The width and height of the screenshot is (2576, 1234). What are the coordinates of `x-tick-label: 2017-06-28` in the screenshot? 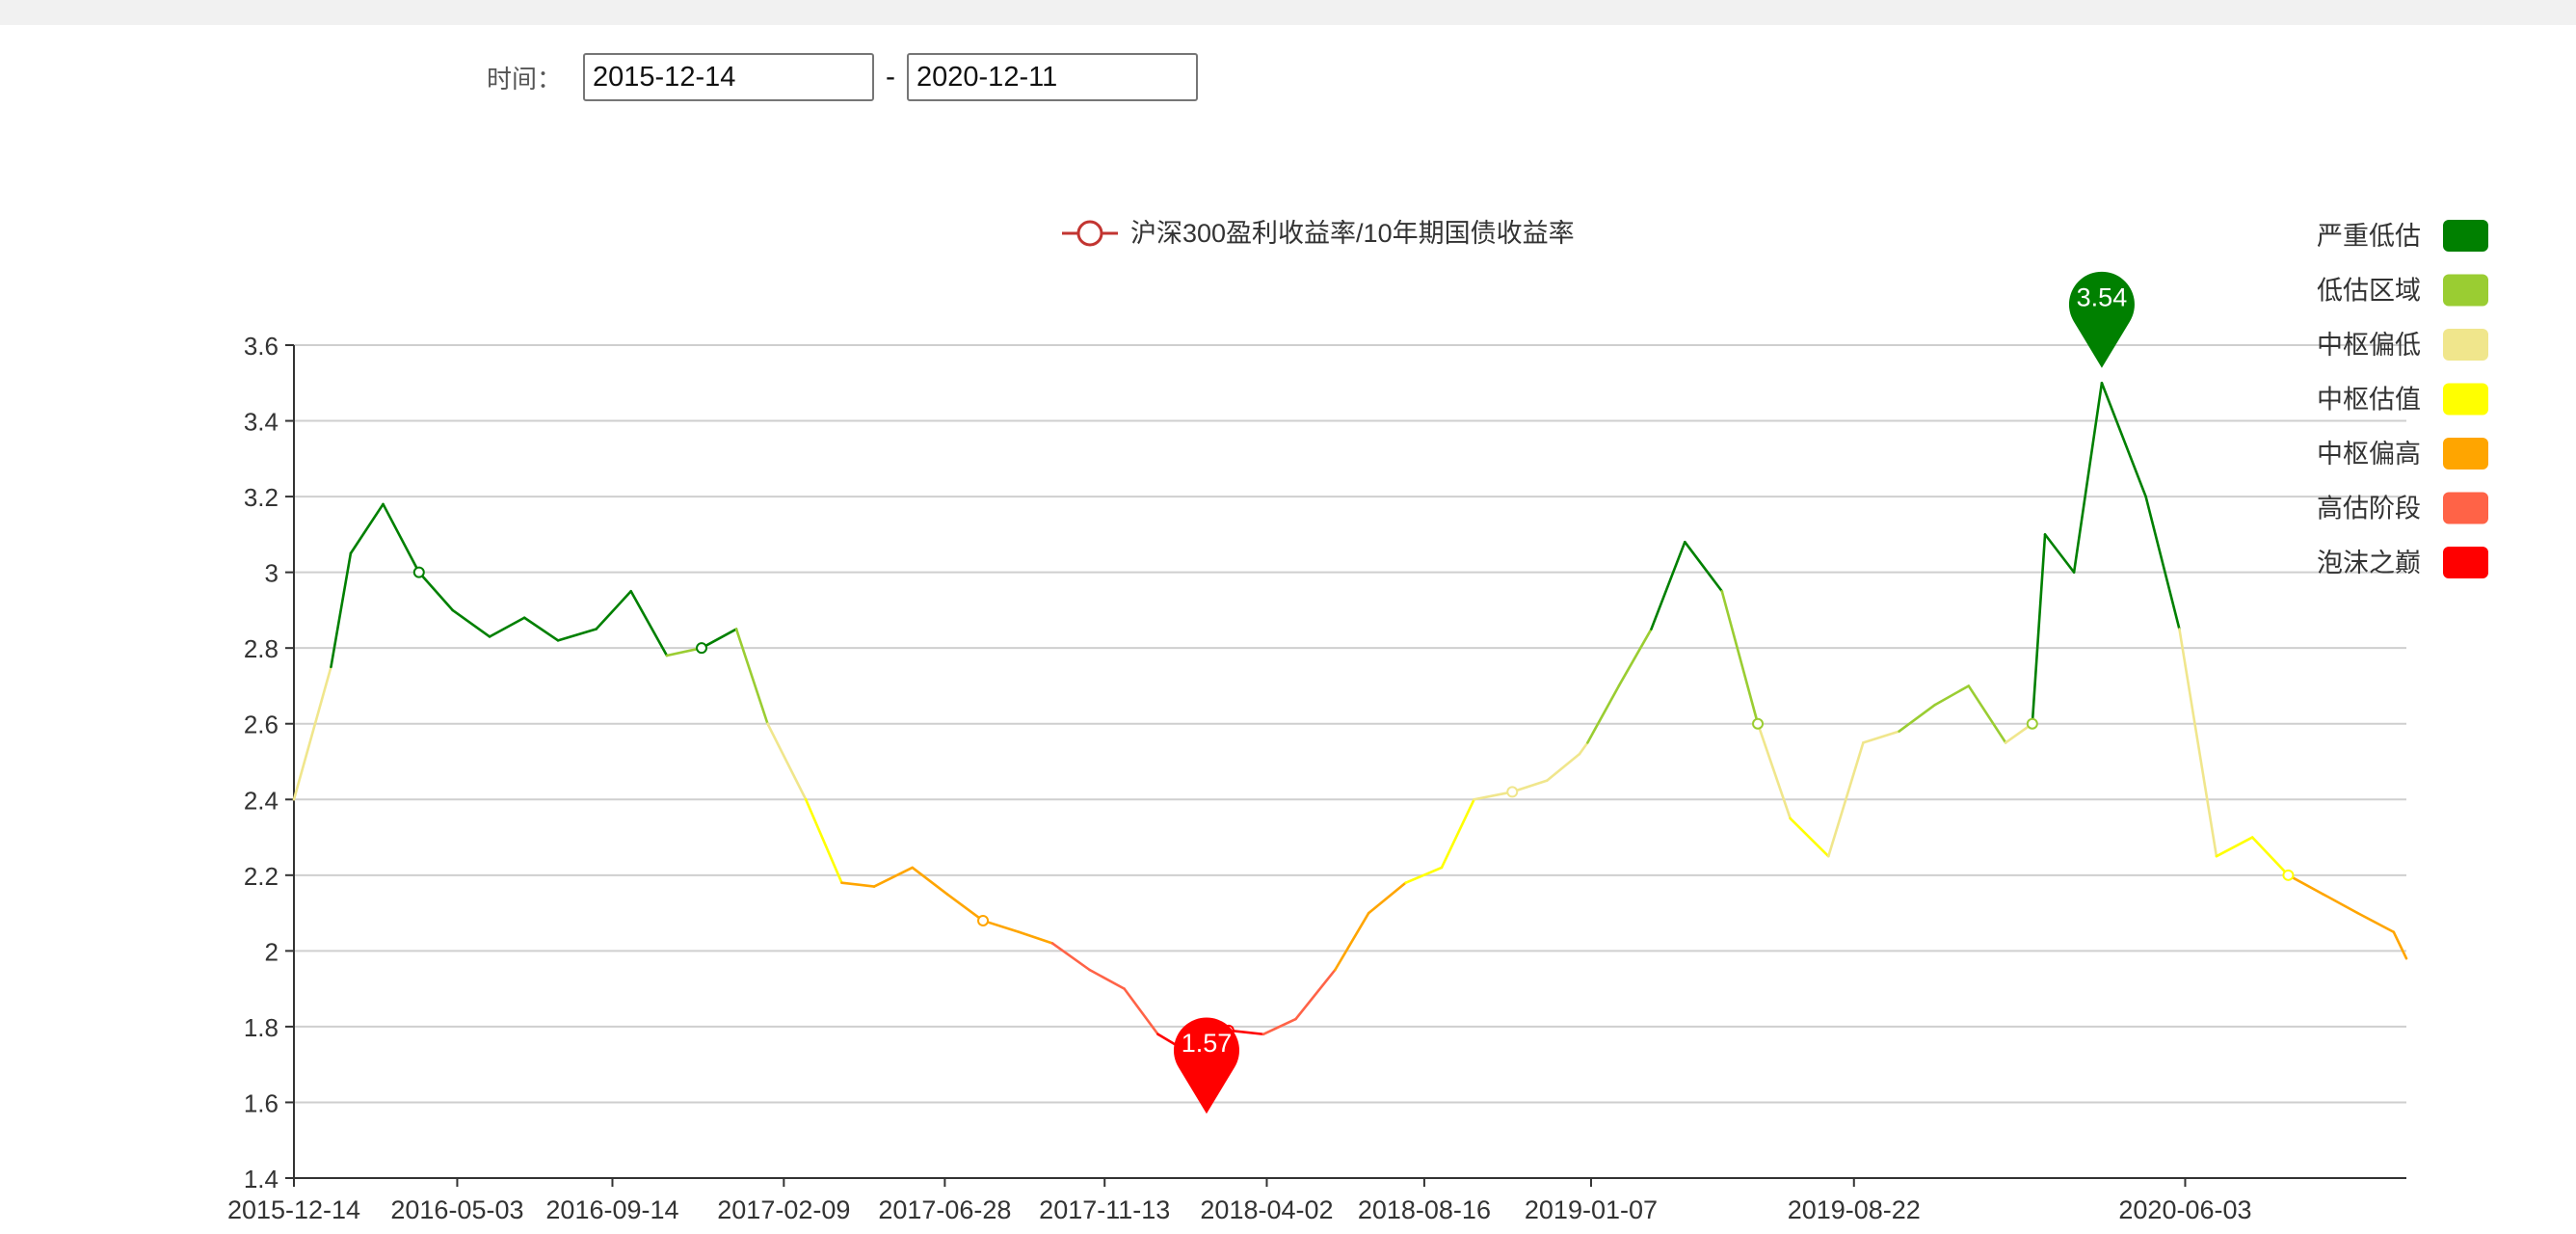 It's located at (944, 1209).